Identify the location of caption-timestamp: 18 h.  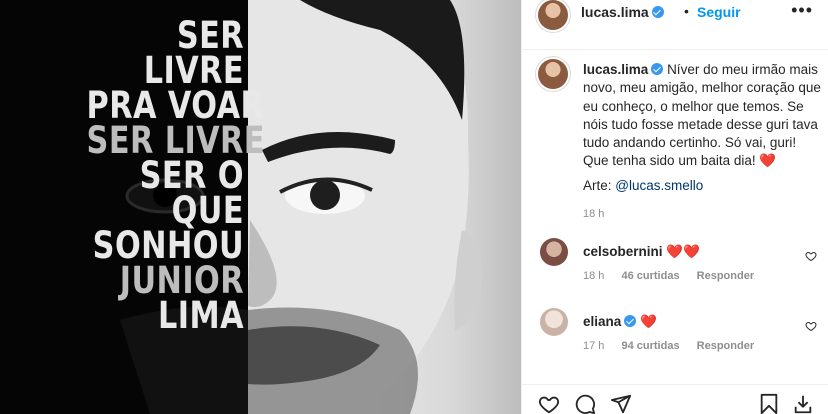
(593, 214).